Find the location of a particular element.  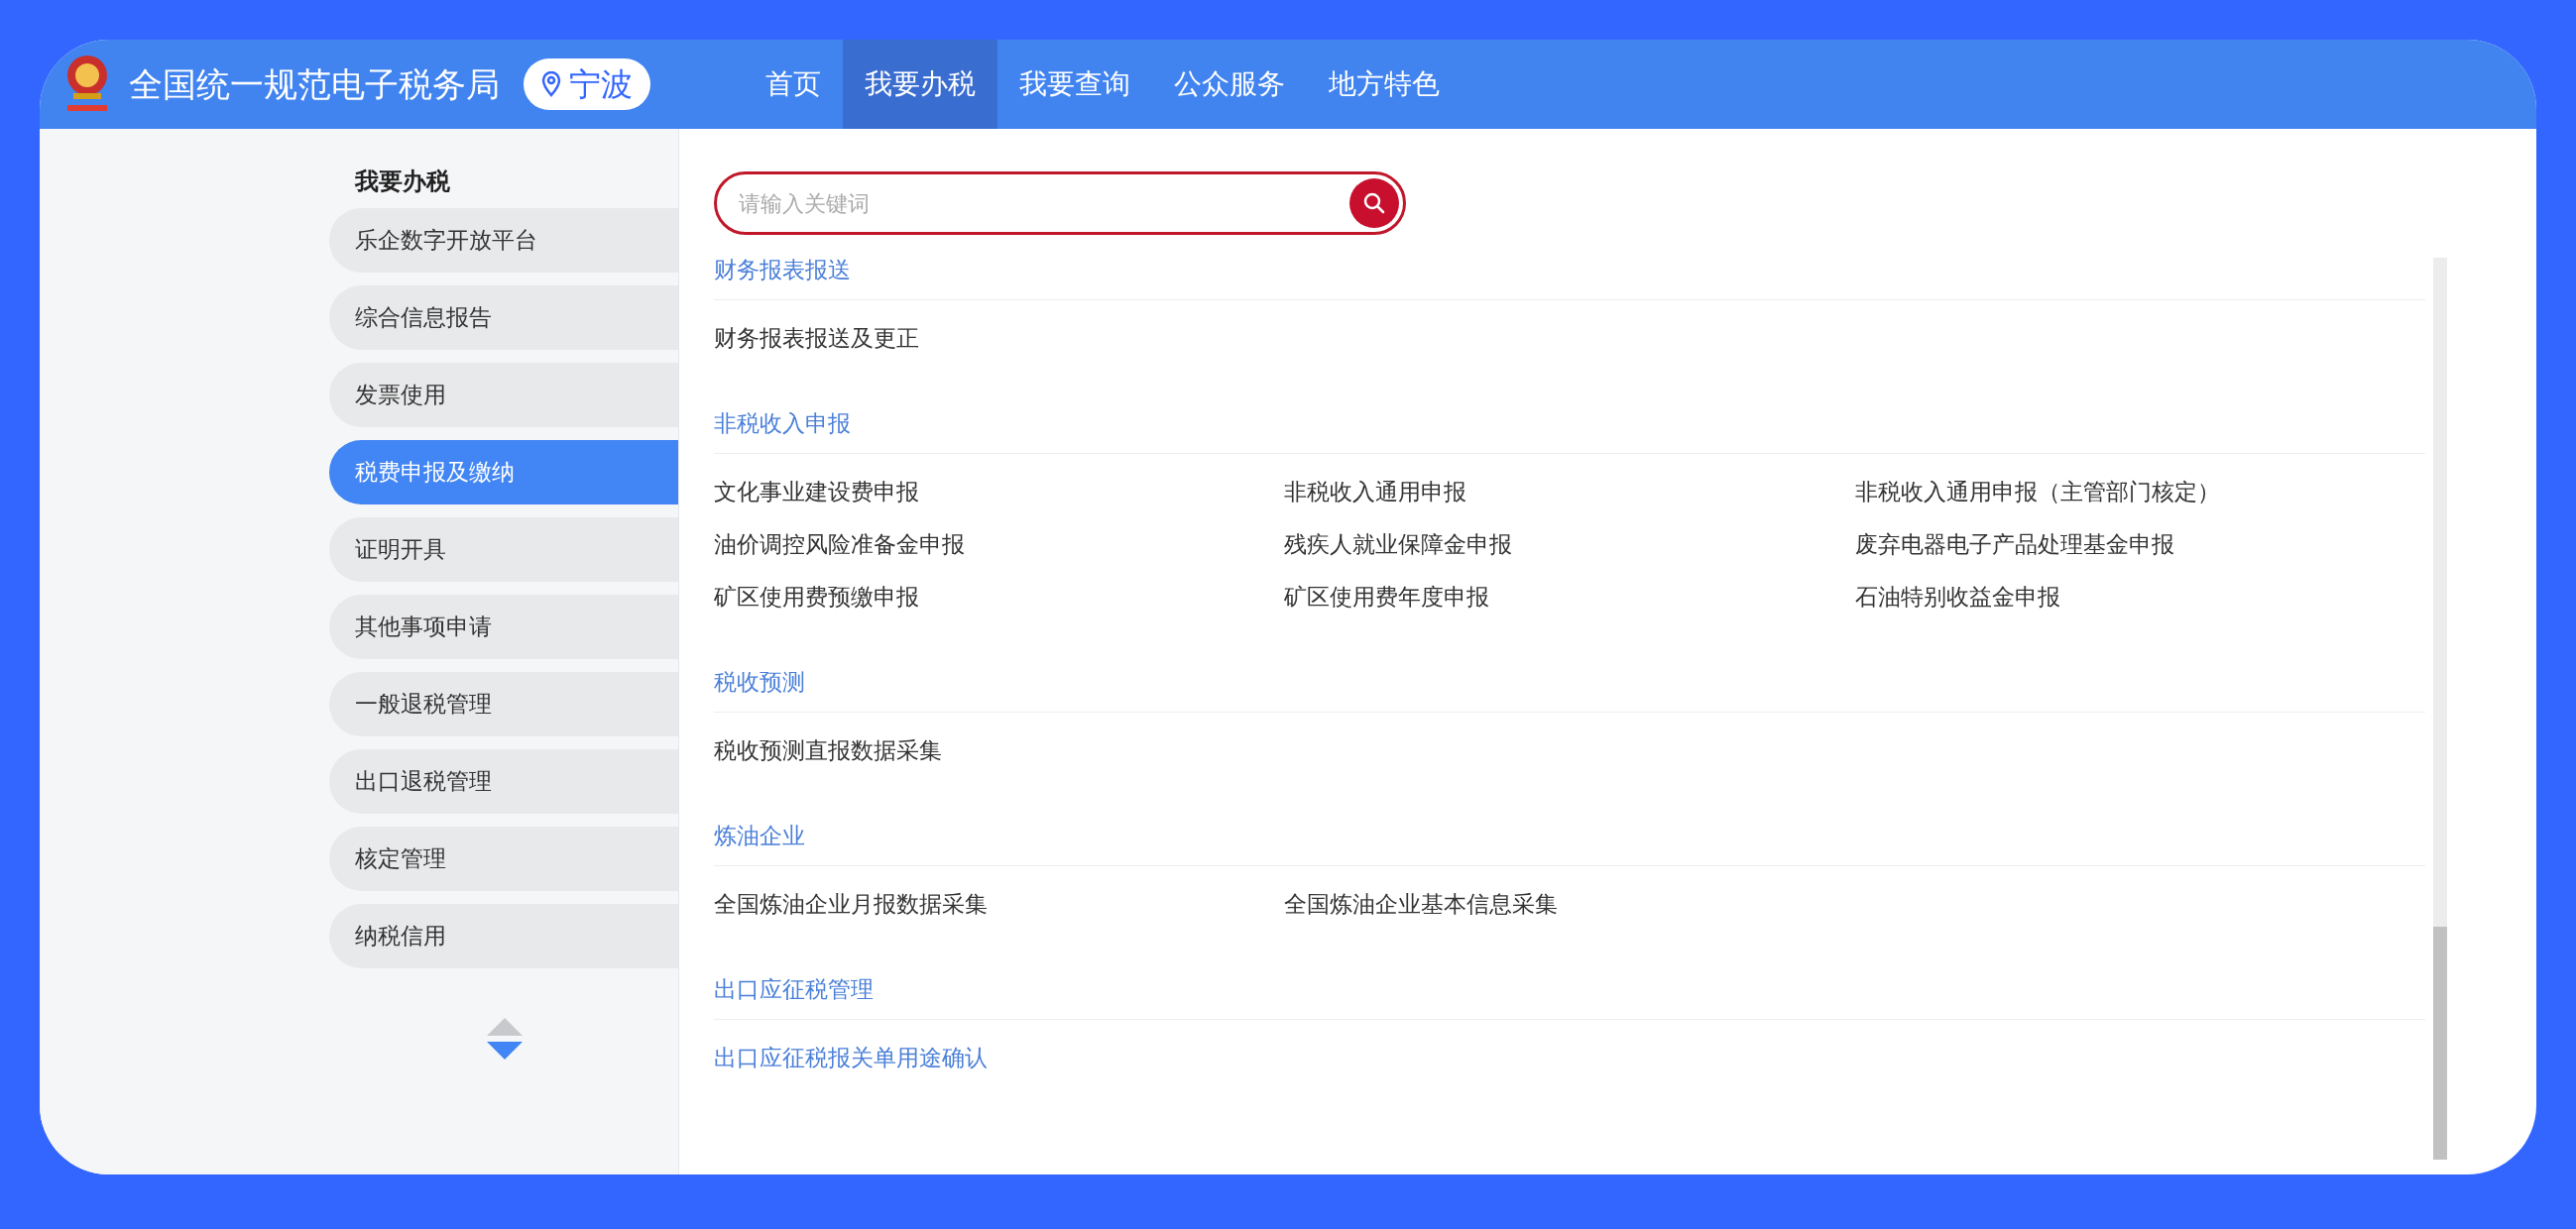

service-link: 出口应征税报关单用途确认 is located at coordinates (851, 1058).